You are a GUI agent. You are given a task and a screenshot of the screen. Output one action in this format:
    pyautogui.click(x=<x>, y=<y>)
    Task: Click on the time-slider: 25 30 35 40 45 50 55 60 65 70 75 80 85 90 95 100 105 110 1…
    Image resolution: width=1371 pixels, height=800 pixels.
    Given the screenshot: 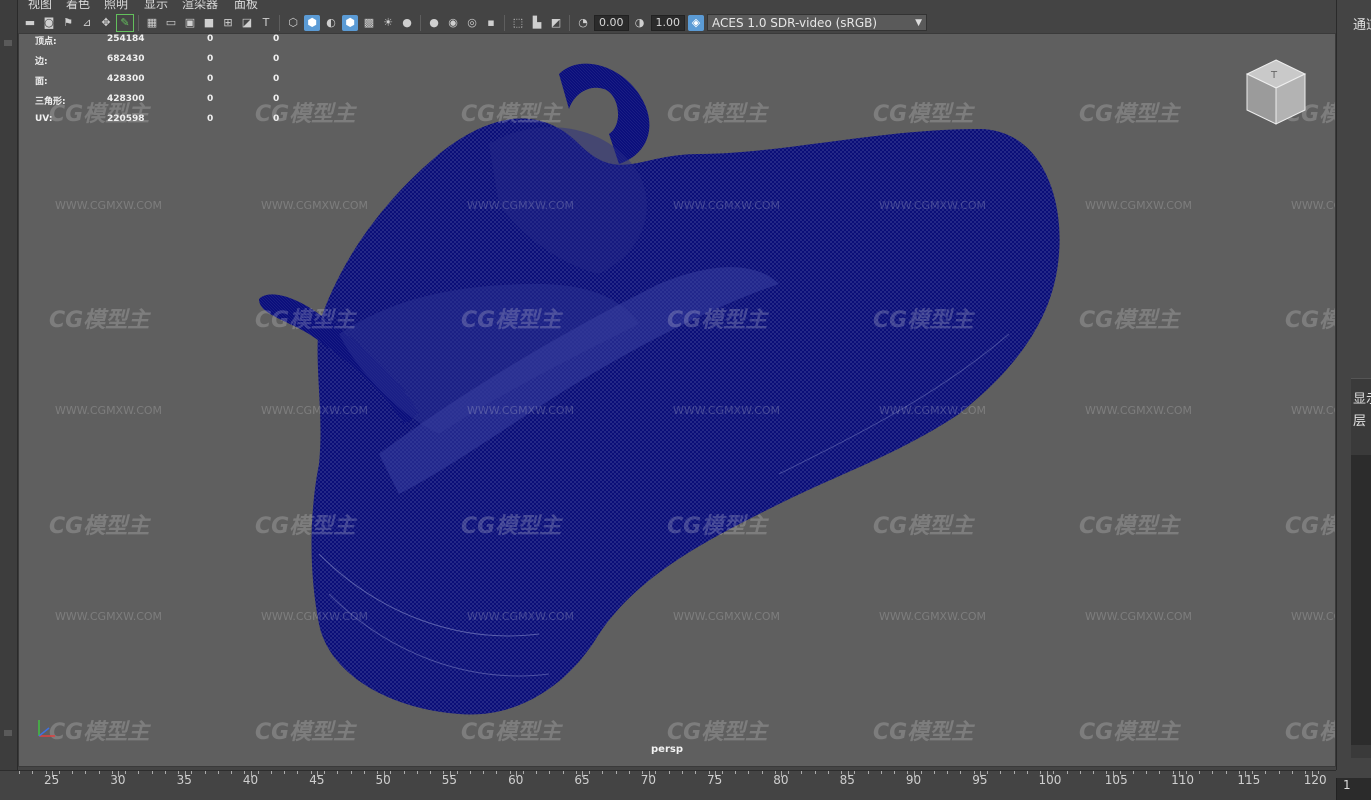 What is the action you would take?
    pyautogui.click(x=668, y=785)
    